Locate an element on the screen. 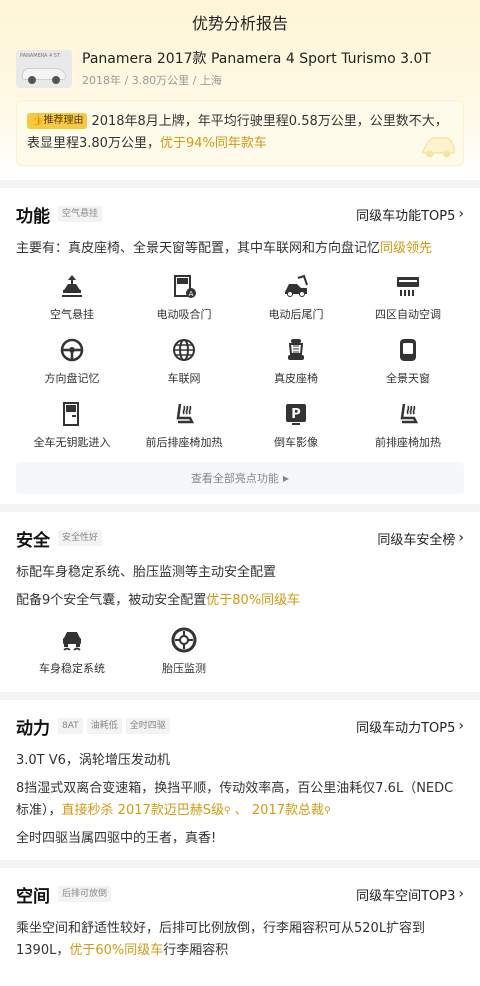  safety-chip: 安全性好 is located at coordinates (80, 538).